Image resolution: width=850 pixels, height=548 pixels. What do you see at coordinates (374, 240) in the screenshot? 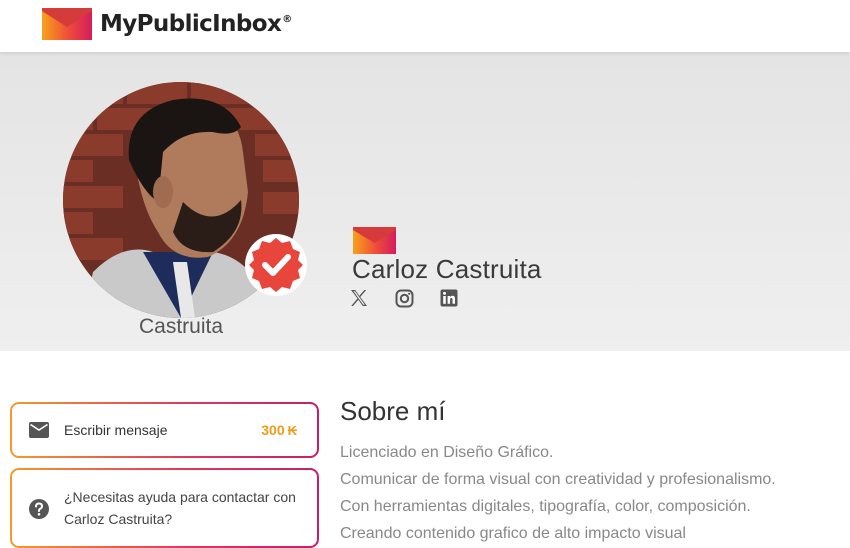
I see `envelope-brand-icon` at bounding box center [374, 240].